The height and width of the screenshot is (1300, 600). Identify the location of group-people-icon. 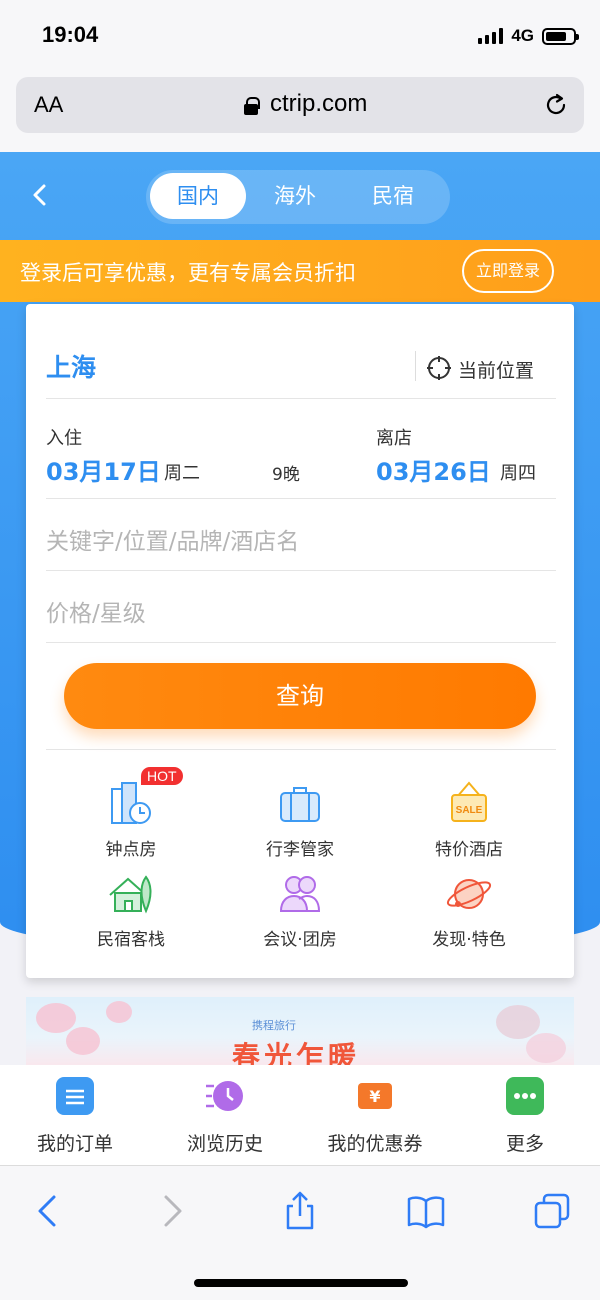
(300, 894).